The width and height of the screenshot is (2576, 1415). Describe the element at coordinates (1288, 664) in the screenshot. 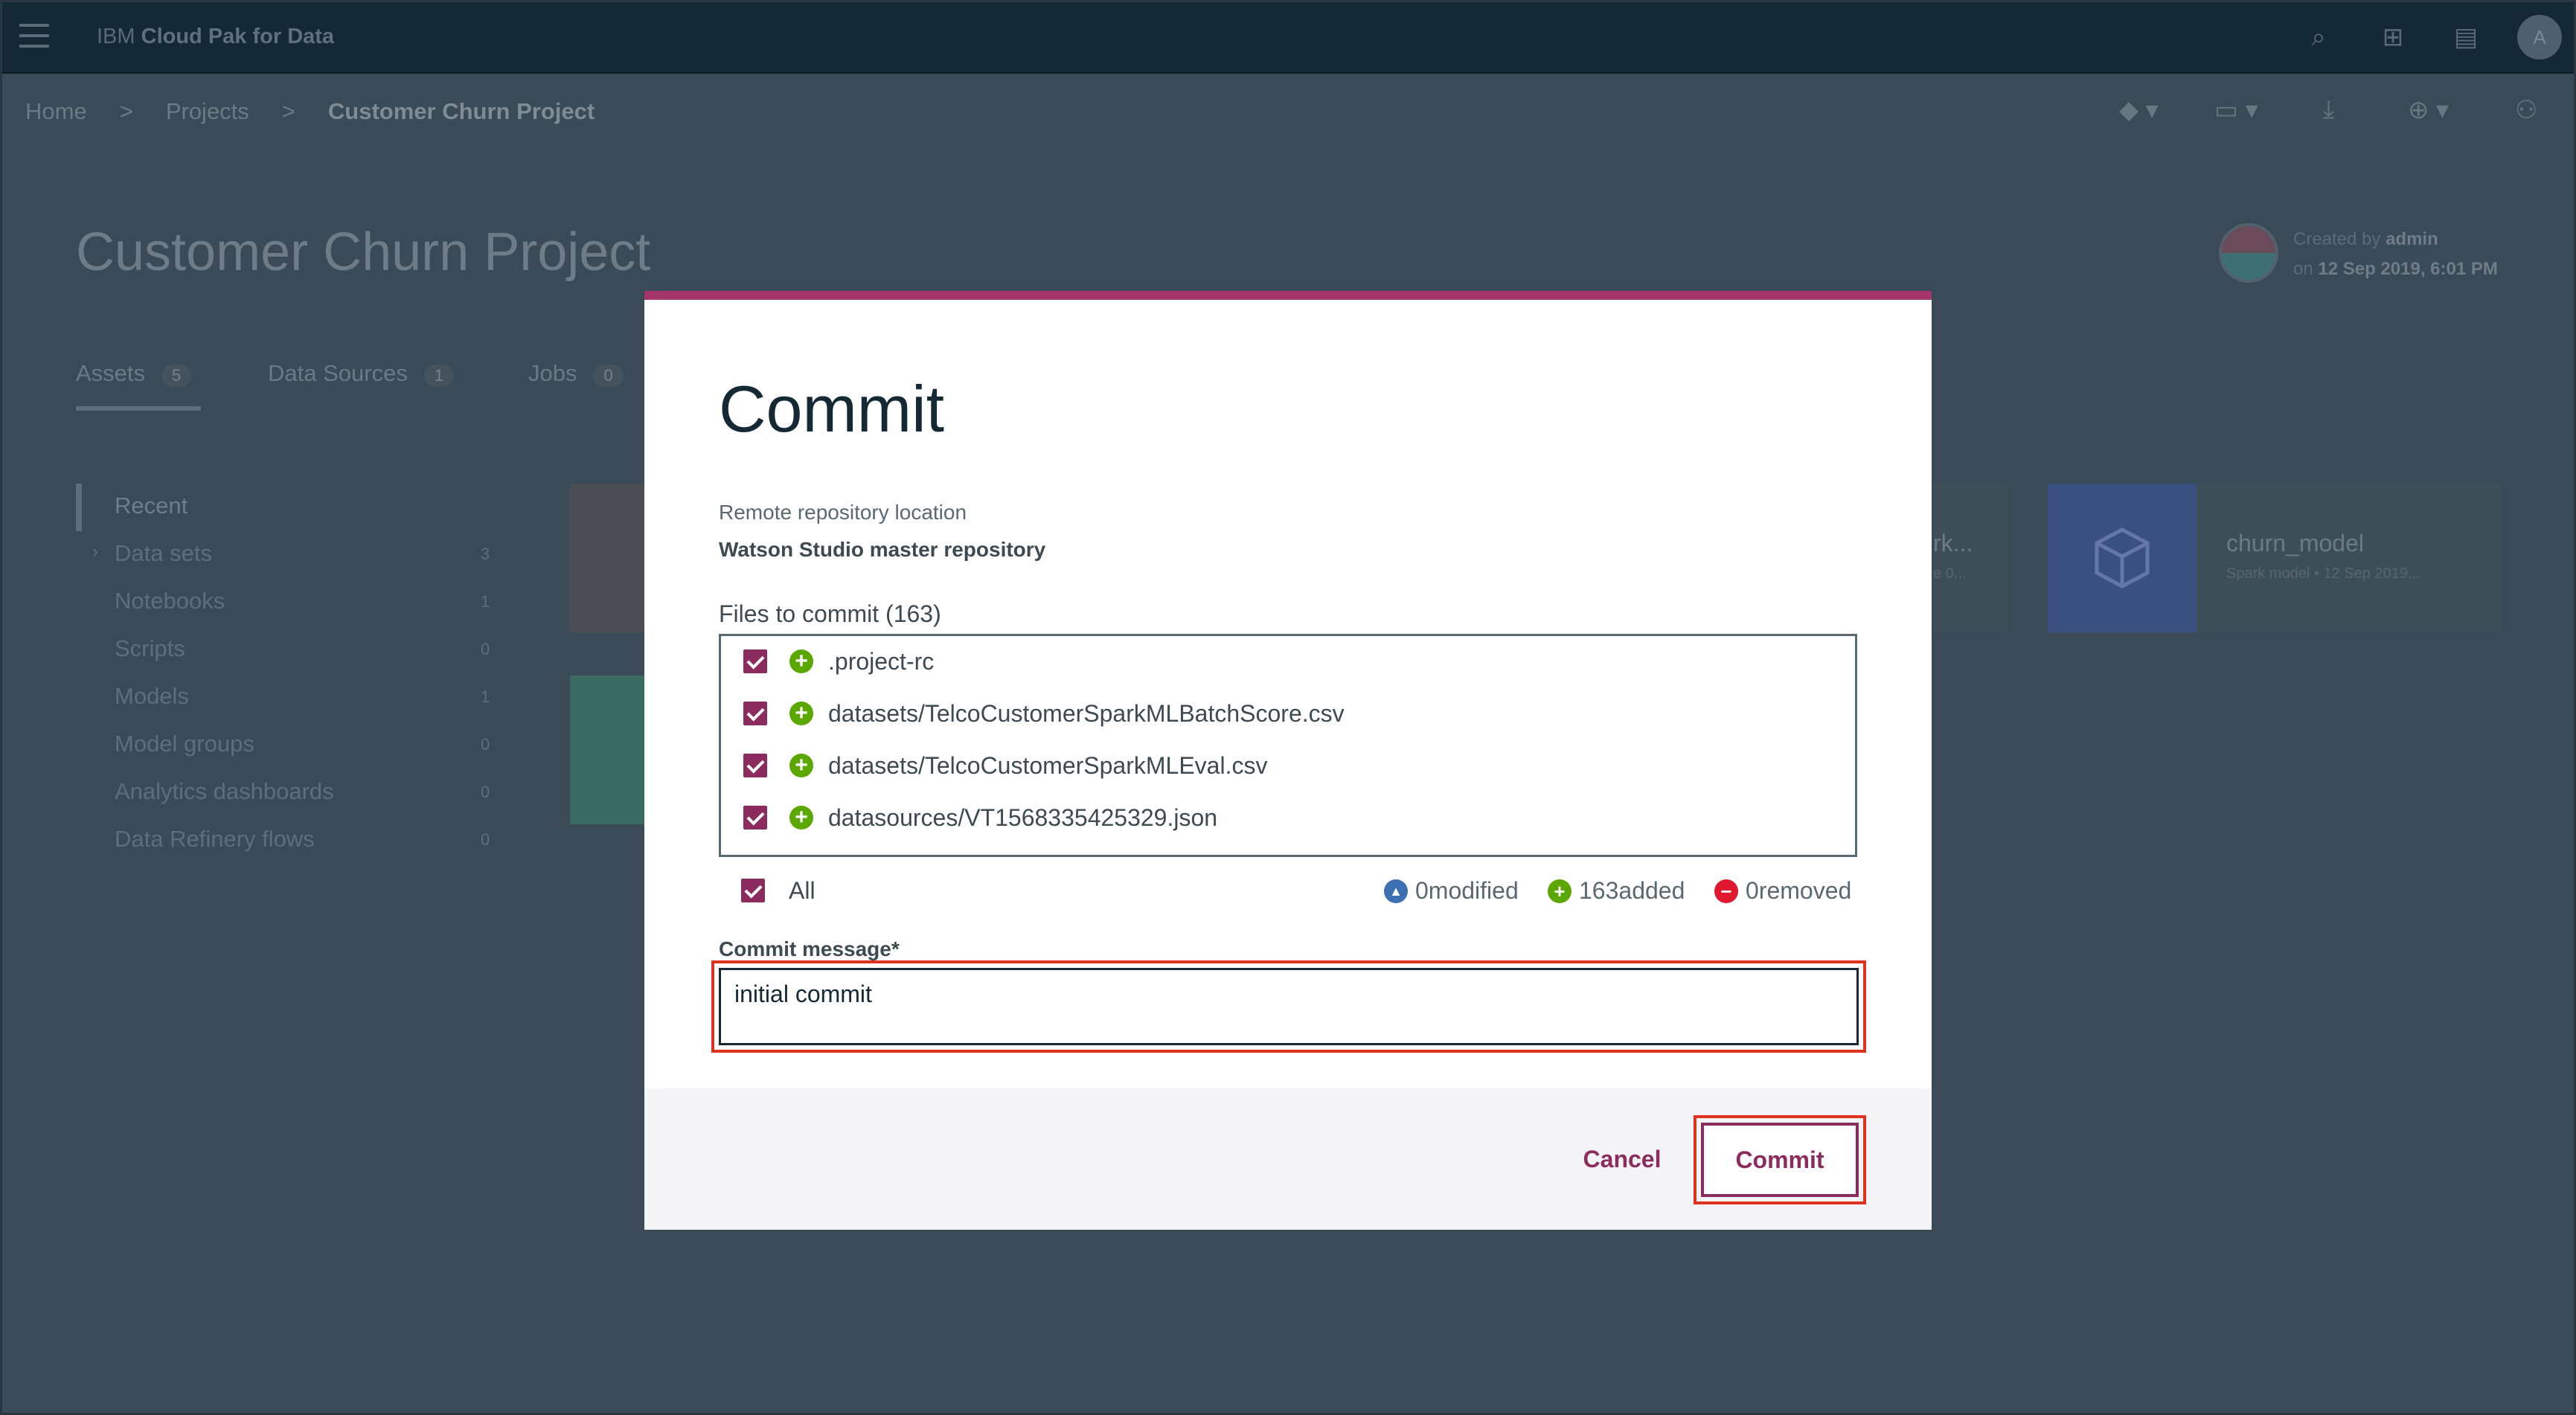

I see `list-item: + .project-rc` at that location.